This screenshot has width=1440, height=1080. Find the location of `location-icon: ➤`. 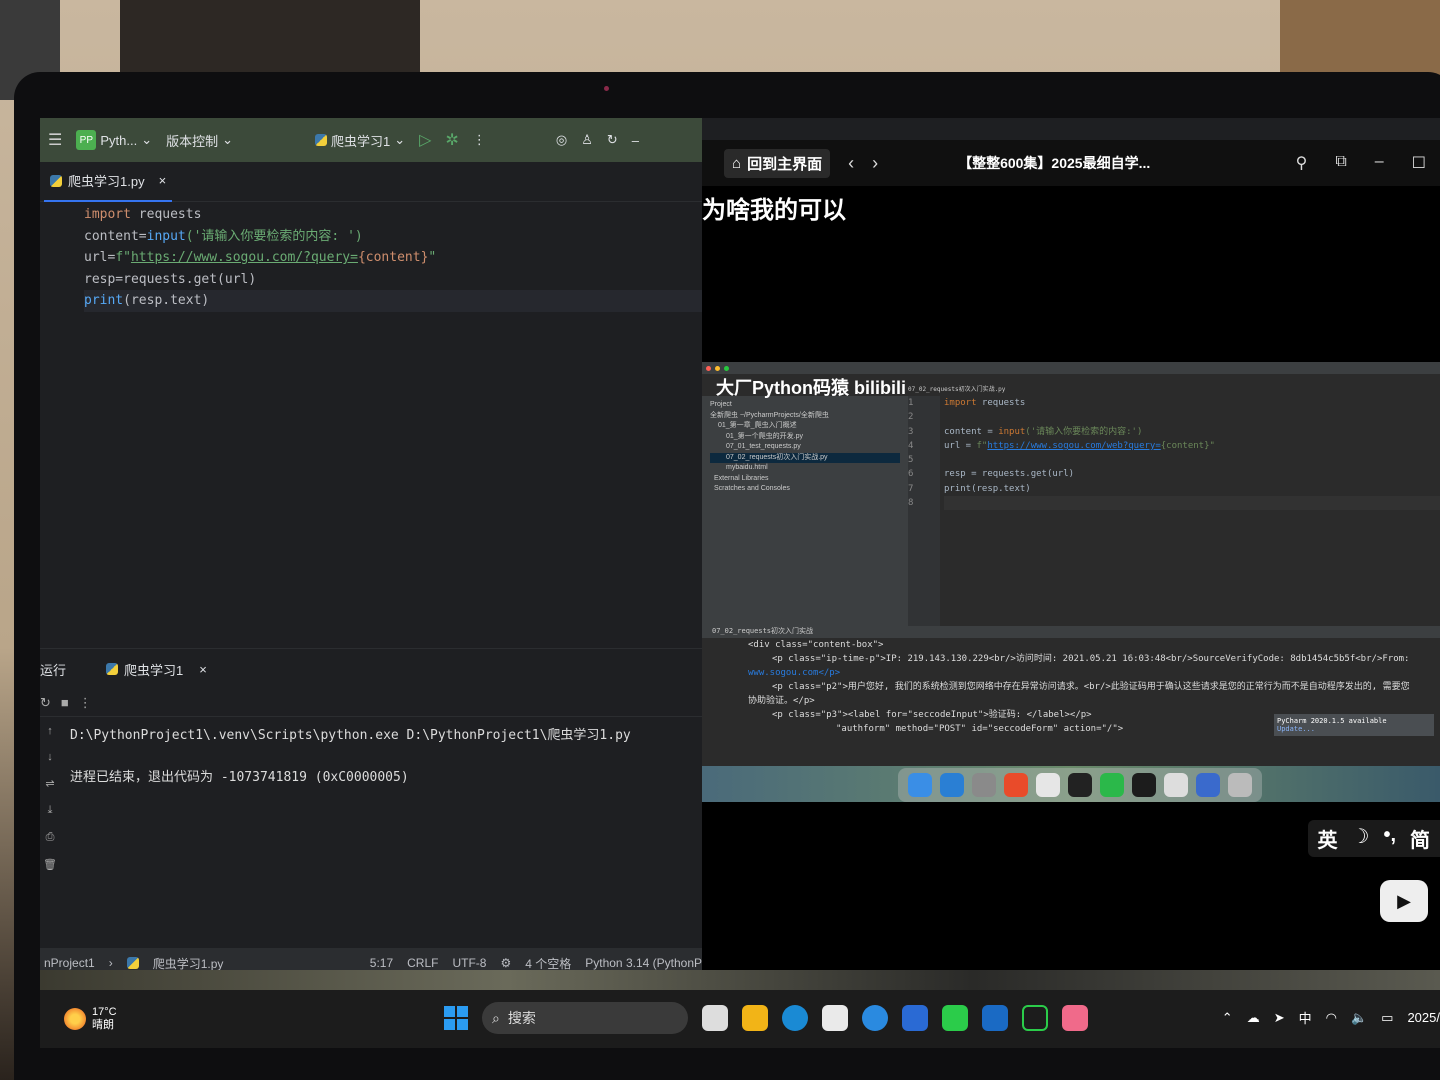

location-icon: ➤ is located at coordinates (1279, 1018).